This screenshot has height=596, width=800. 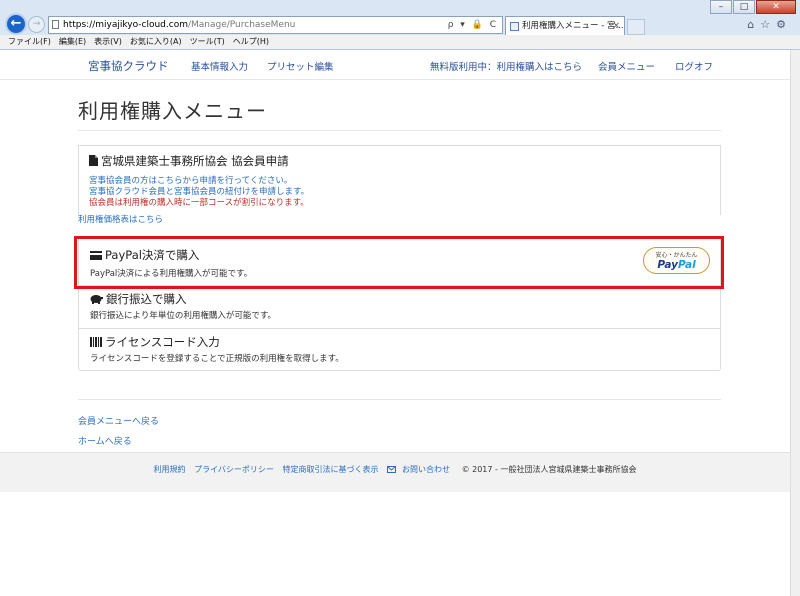 I want to click on back-to-home-link: ホームへ戻る, so click(x=105, y=440).